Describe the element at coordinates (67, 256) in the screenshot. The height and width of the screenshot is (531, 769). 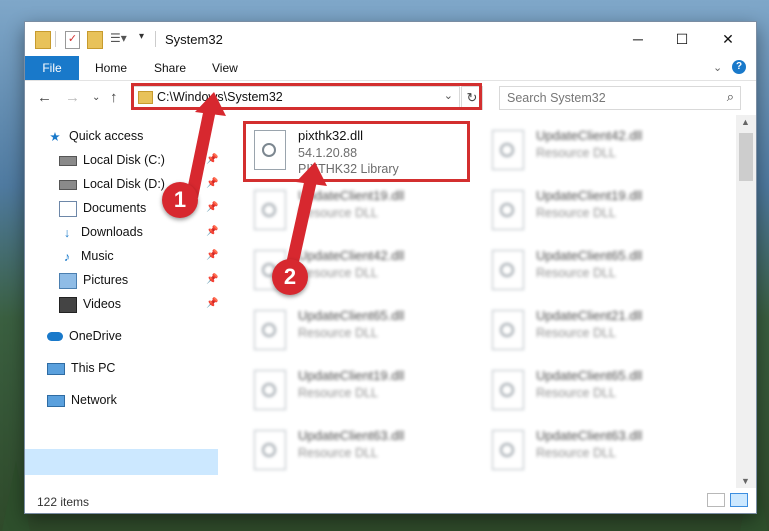
I see `music-icon: ♪` at that location.